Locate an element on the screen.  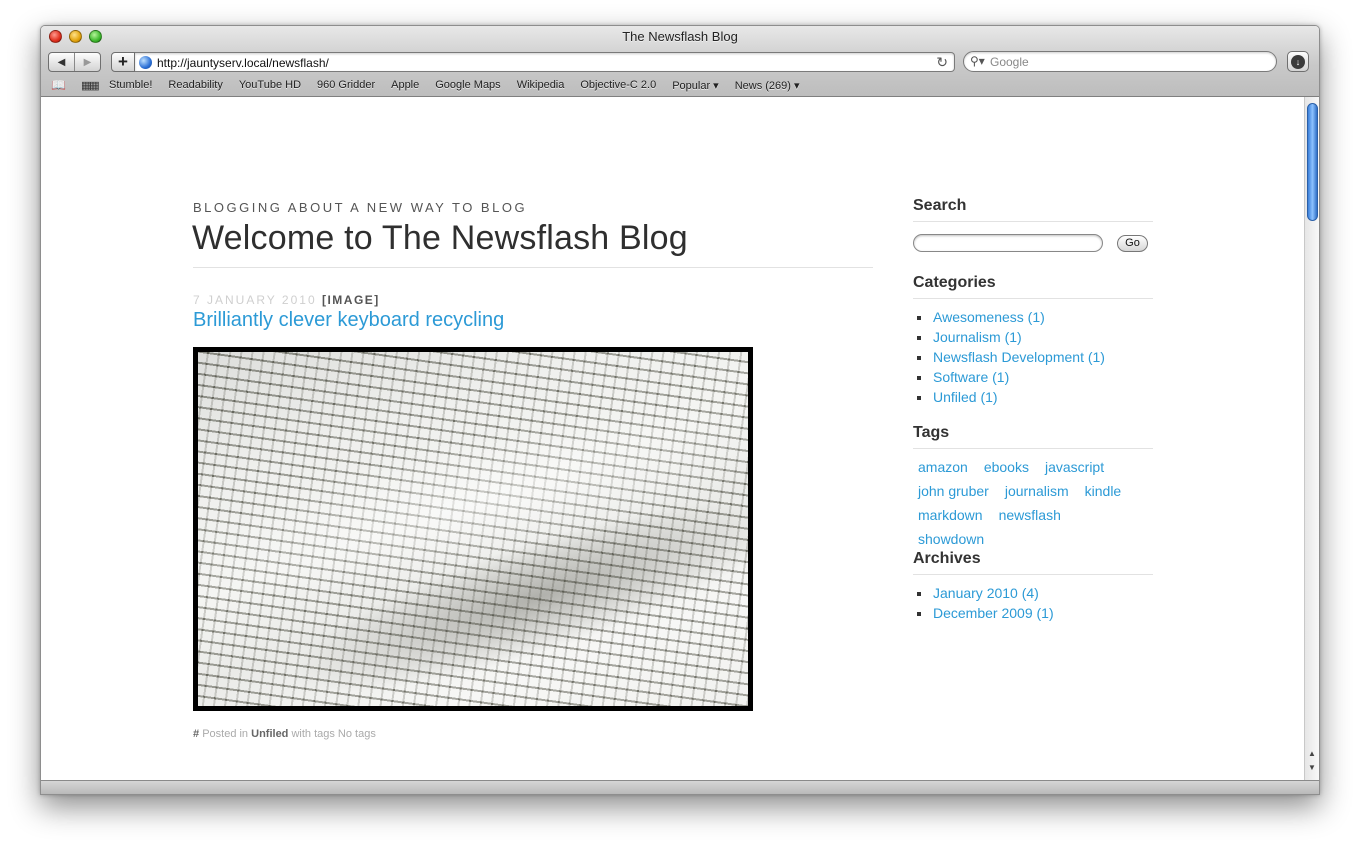
download-icon: ↓ is located at coordinates (1298, 62).